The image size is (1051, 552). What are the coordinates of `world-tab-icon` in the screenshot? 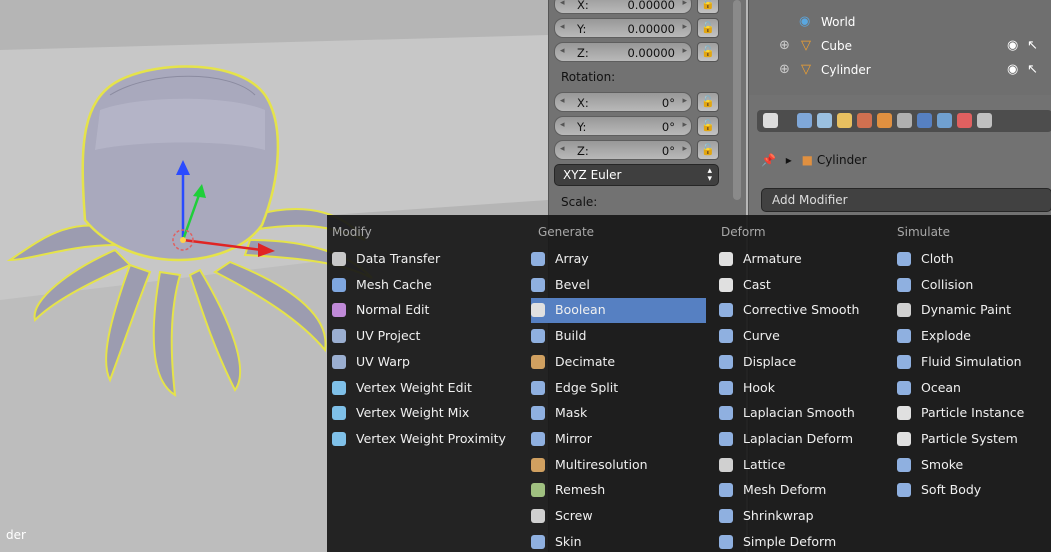 It's located at (824, 120).